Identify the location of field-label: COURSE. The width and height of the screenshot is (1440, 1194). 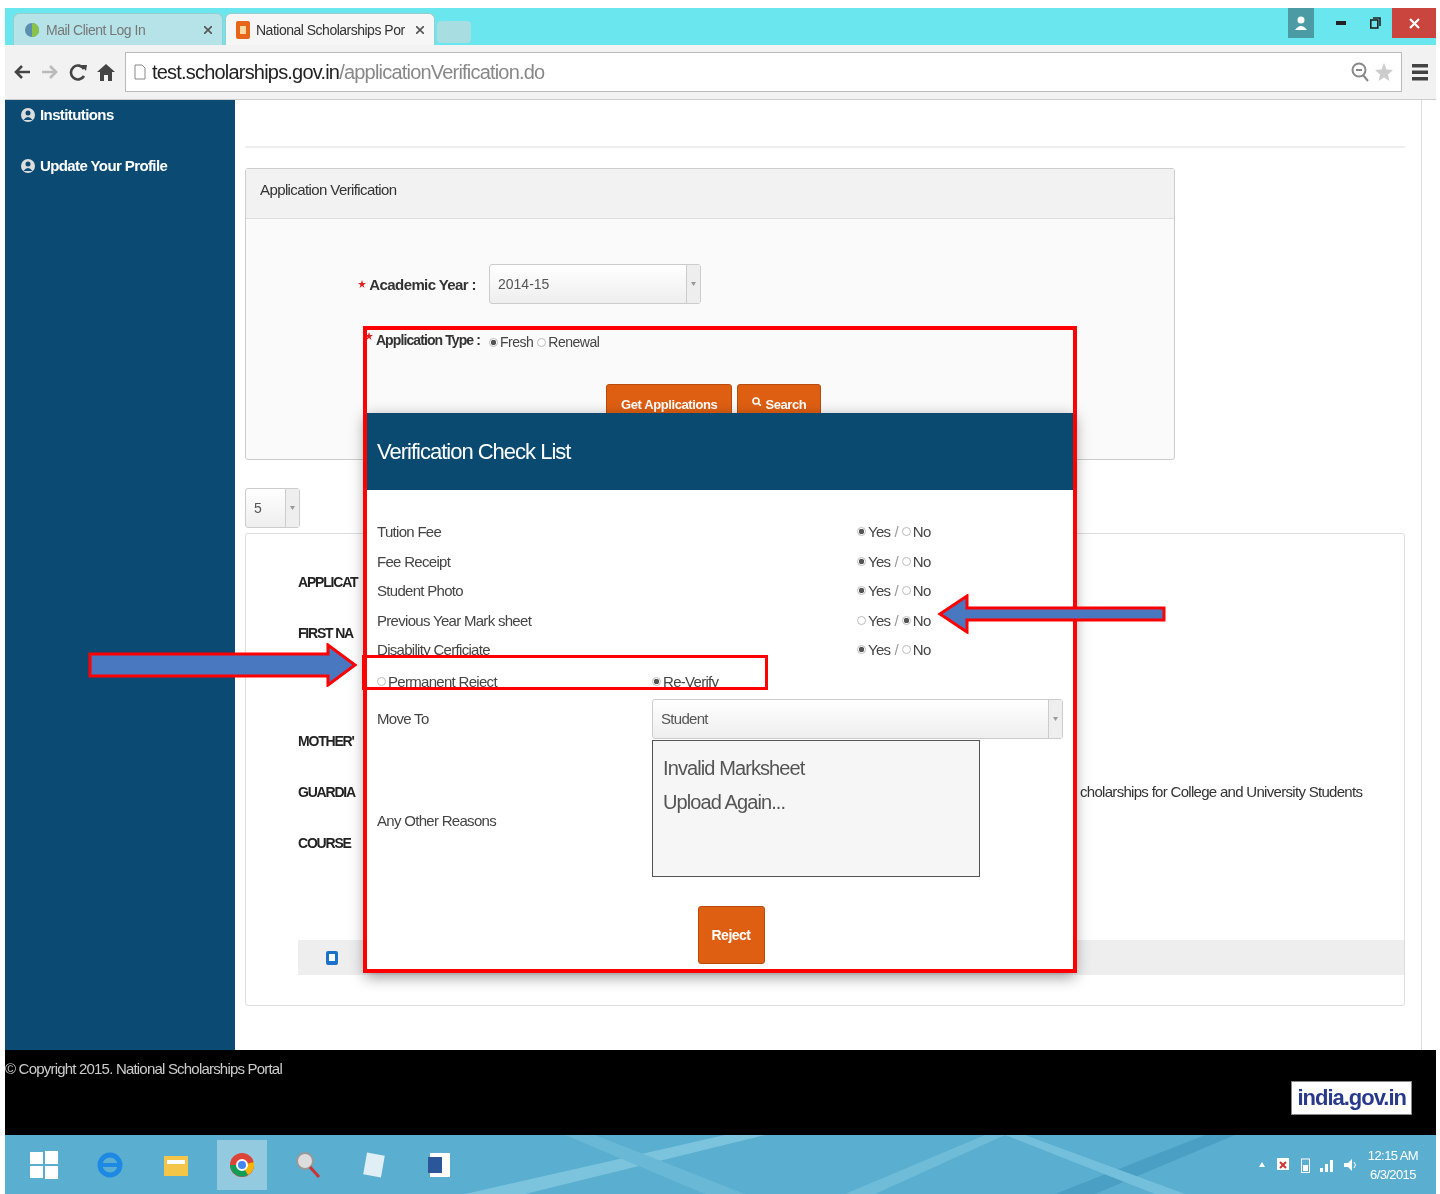
(325, 842).